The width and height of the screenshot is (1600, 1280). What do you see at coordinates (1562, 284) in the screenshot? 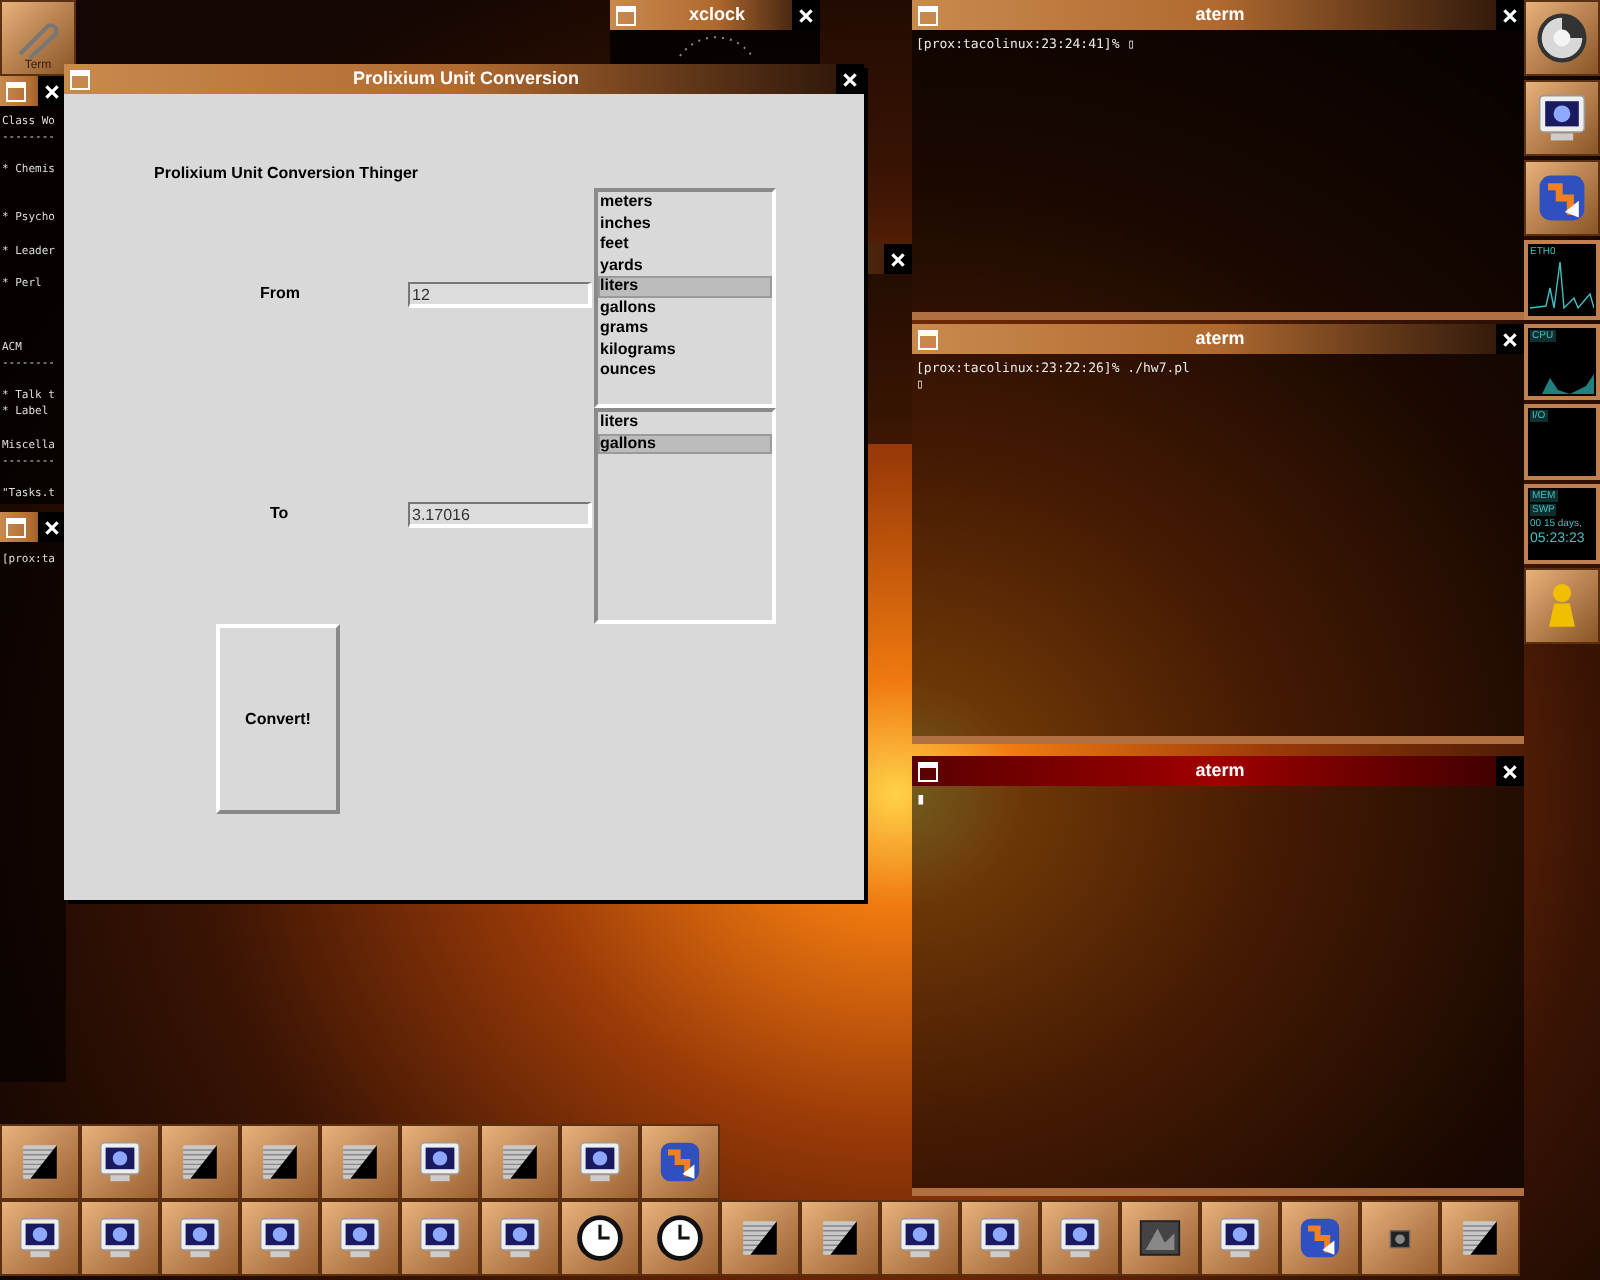
I see `network-graph-drawing` at bounding box center [1562, 284].